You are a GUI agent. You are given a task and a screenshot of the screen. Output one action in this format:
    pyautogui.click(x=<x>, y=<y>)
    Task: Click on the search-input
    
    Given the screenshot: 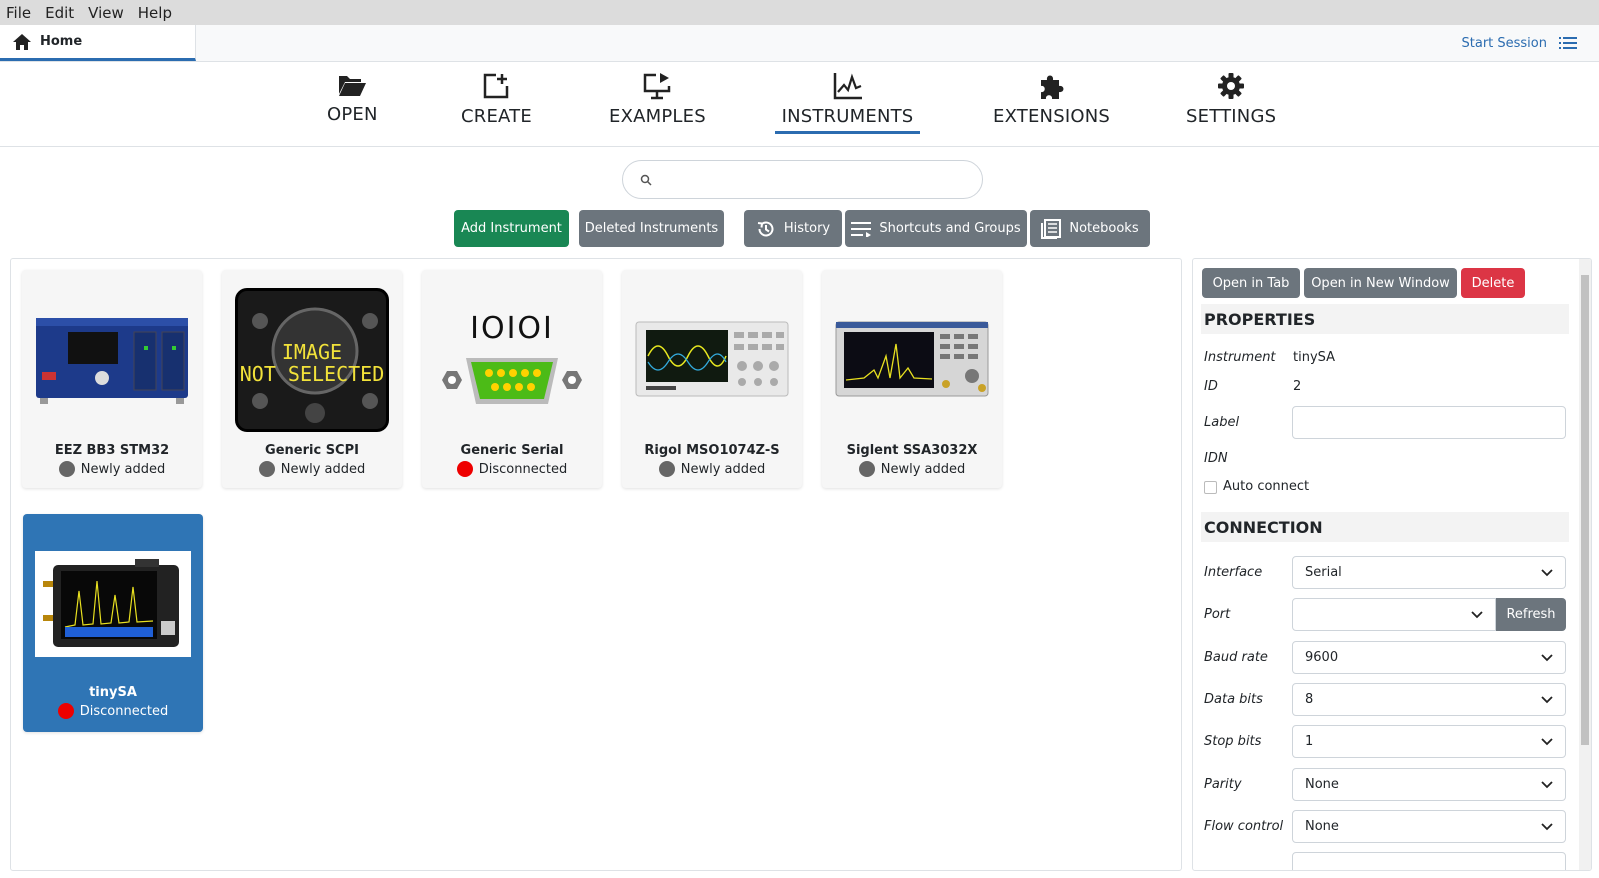 What is the action you would take?
    pyautogui.click(x=814, y=180)
    